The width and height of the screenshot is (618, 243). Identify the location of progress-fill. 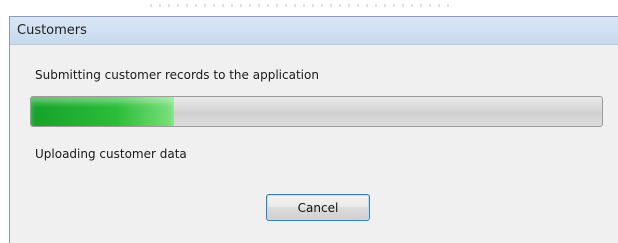
(102, 111).